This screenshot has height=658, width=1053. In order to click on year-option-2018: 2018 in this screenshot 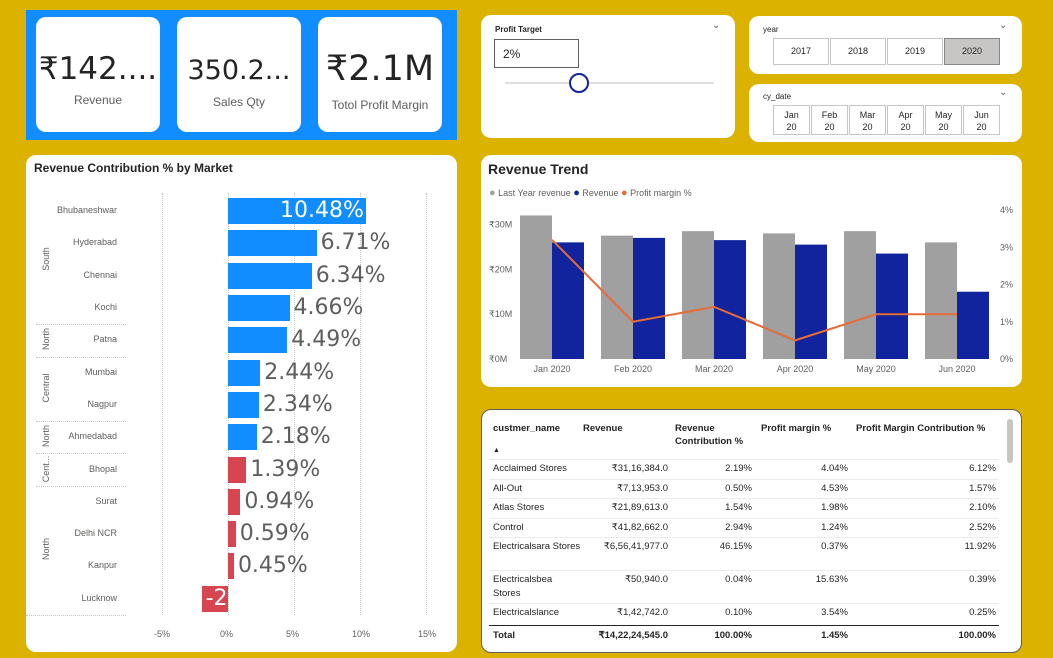, I will do `click(858, 51)`.